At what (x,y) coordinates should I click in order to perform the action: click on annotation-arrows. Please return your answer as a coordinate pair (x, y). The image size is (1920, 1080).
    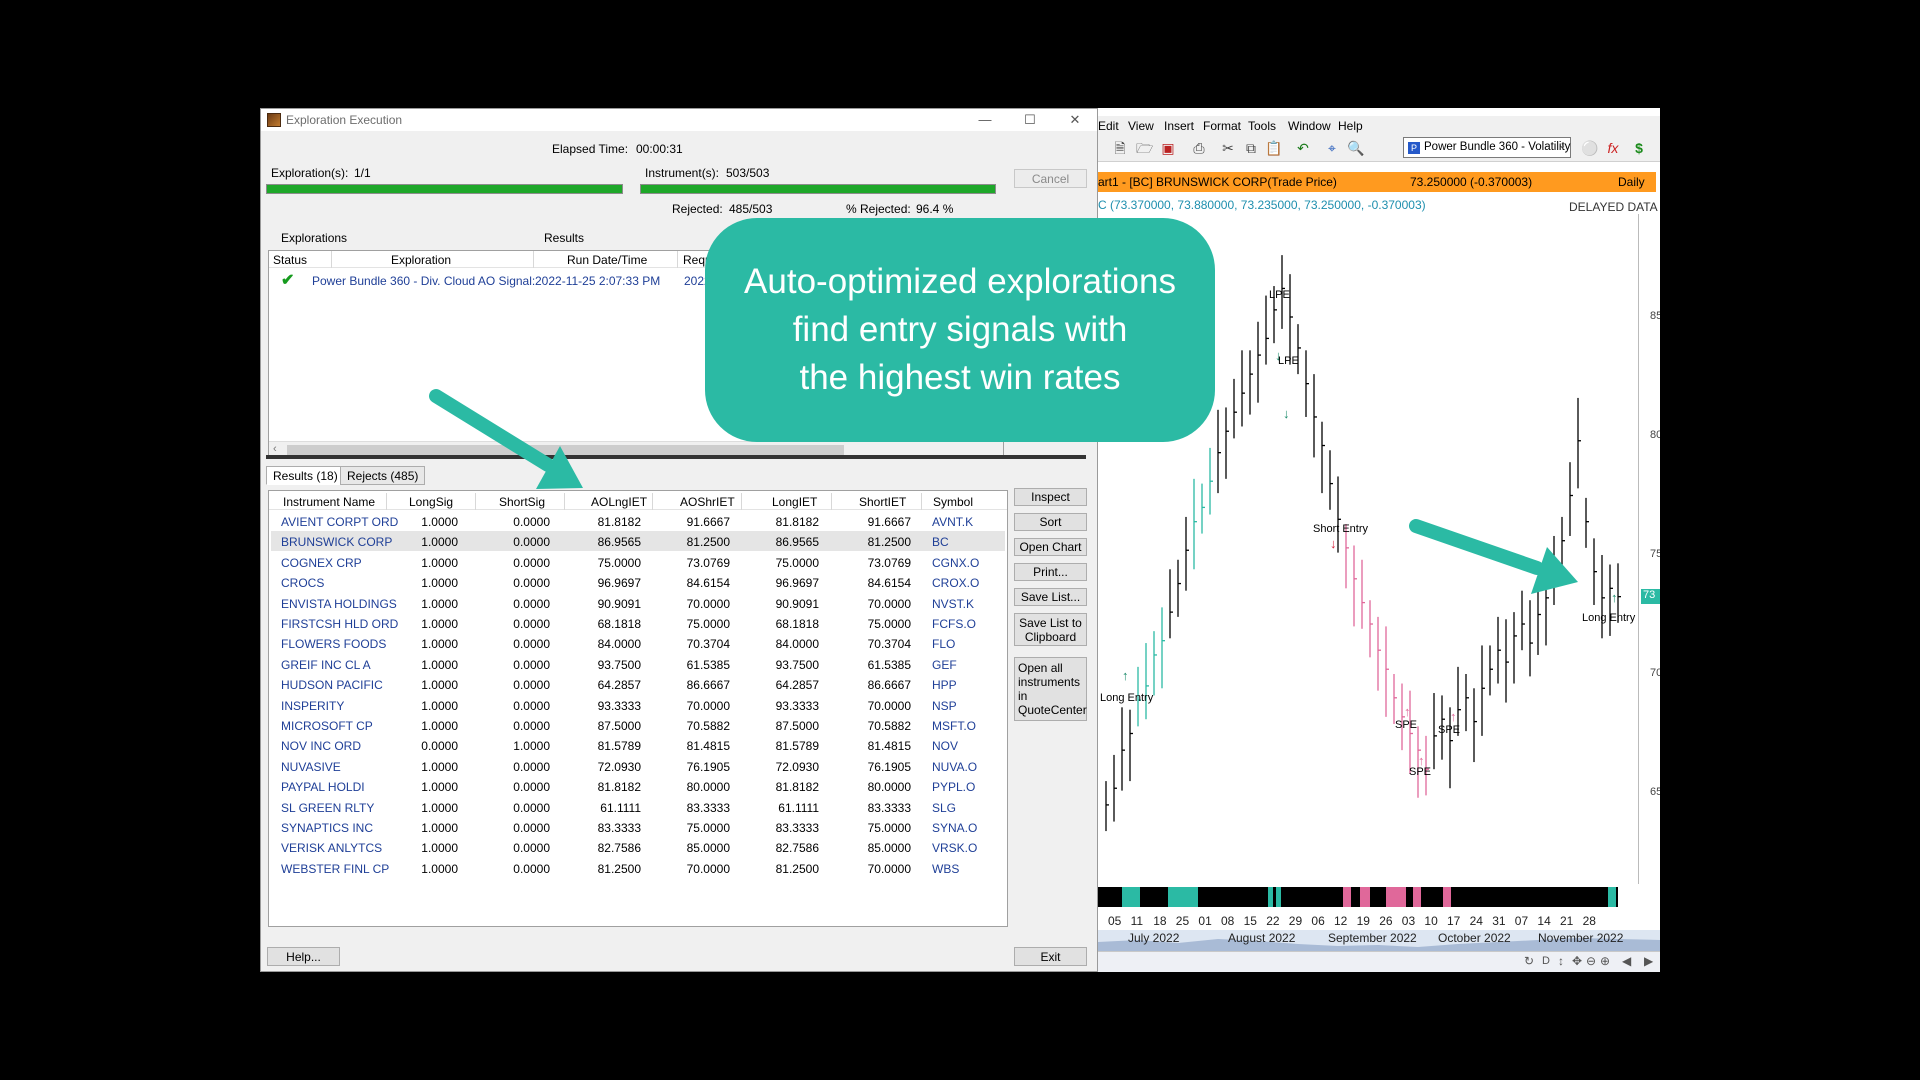
    Looking at the image, I should click on (1003, 491).